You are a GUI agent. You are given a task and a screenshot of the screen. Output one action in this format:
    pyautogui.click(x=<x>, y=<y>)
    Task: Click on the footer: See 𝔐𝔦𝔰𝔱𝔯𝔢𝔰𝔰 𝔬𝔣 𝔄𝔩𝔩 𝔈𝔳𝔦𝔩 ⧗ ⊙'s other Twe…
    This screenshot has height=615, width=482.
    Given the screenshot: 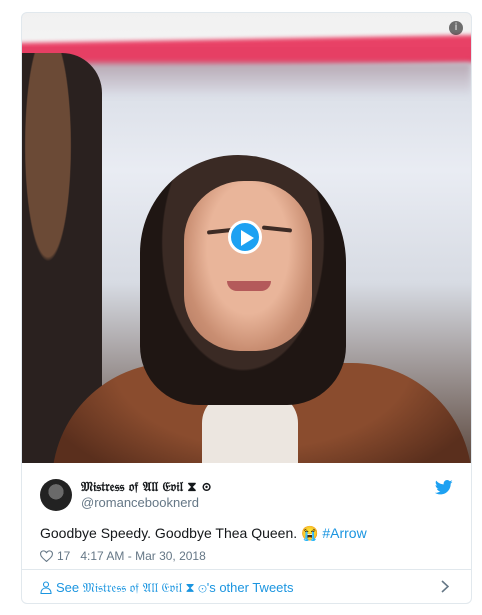 What is the action you would take?
    pyautogui.click(x=246, y=586)
    